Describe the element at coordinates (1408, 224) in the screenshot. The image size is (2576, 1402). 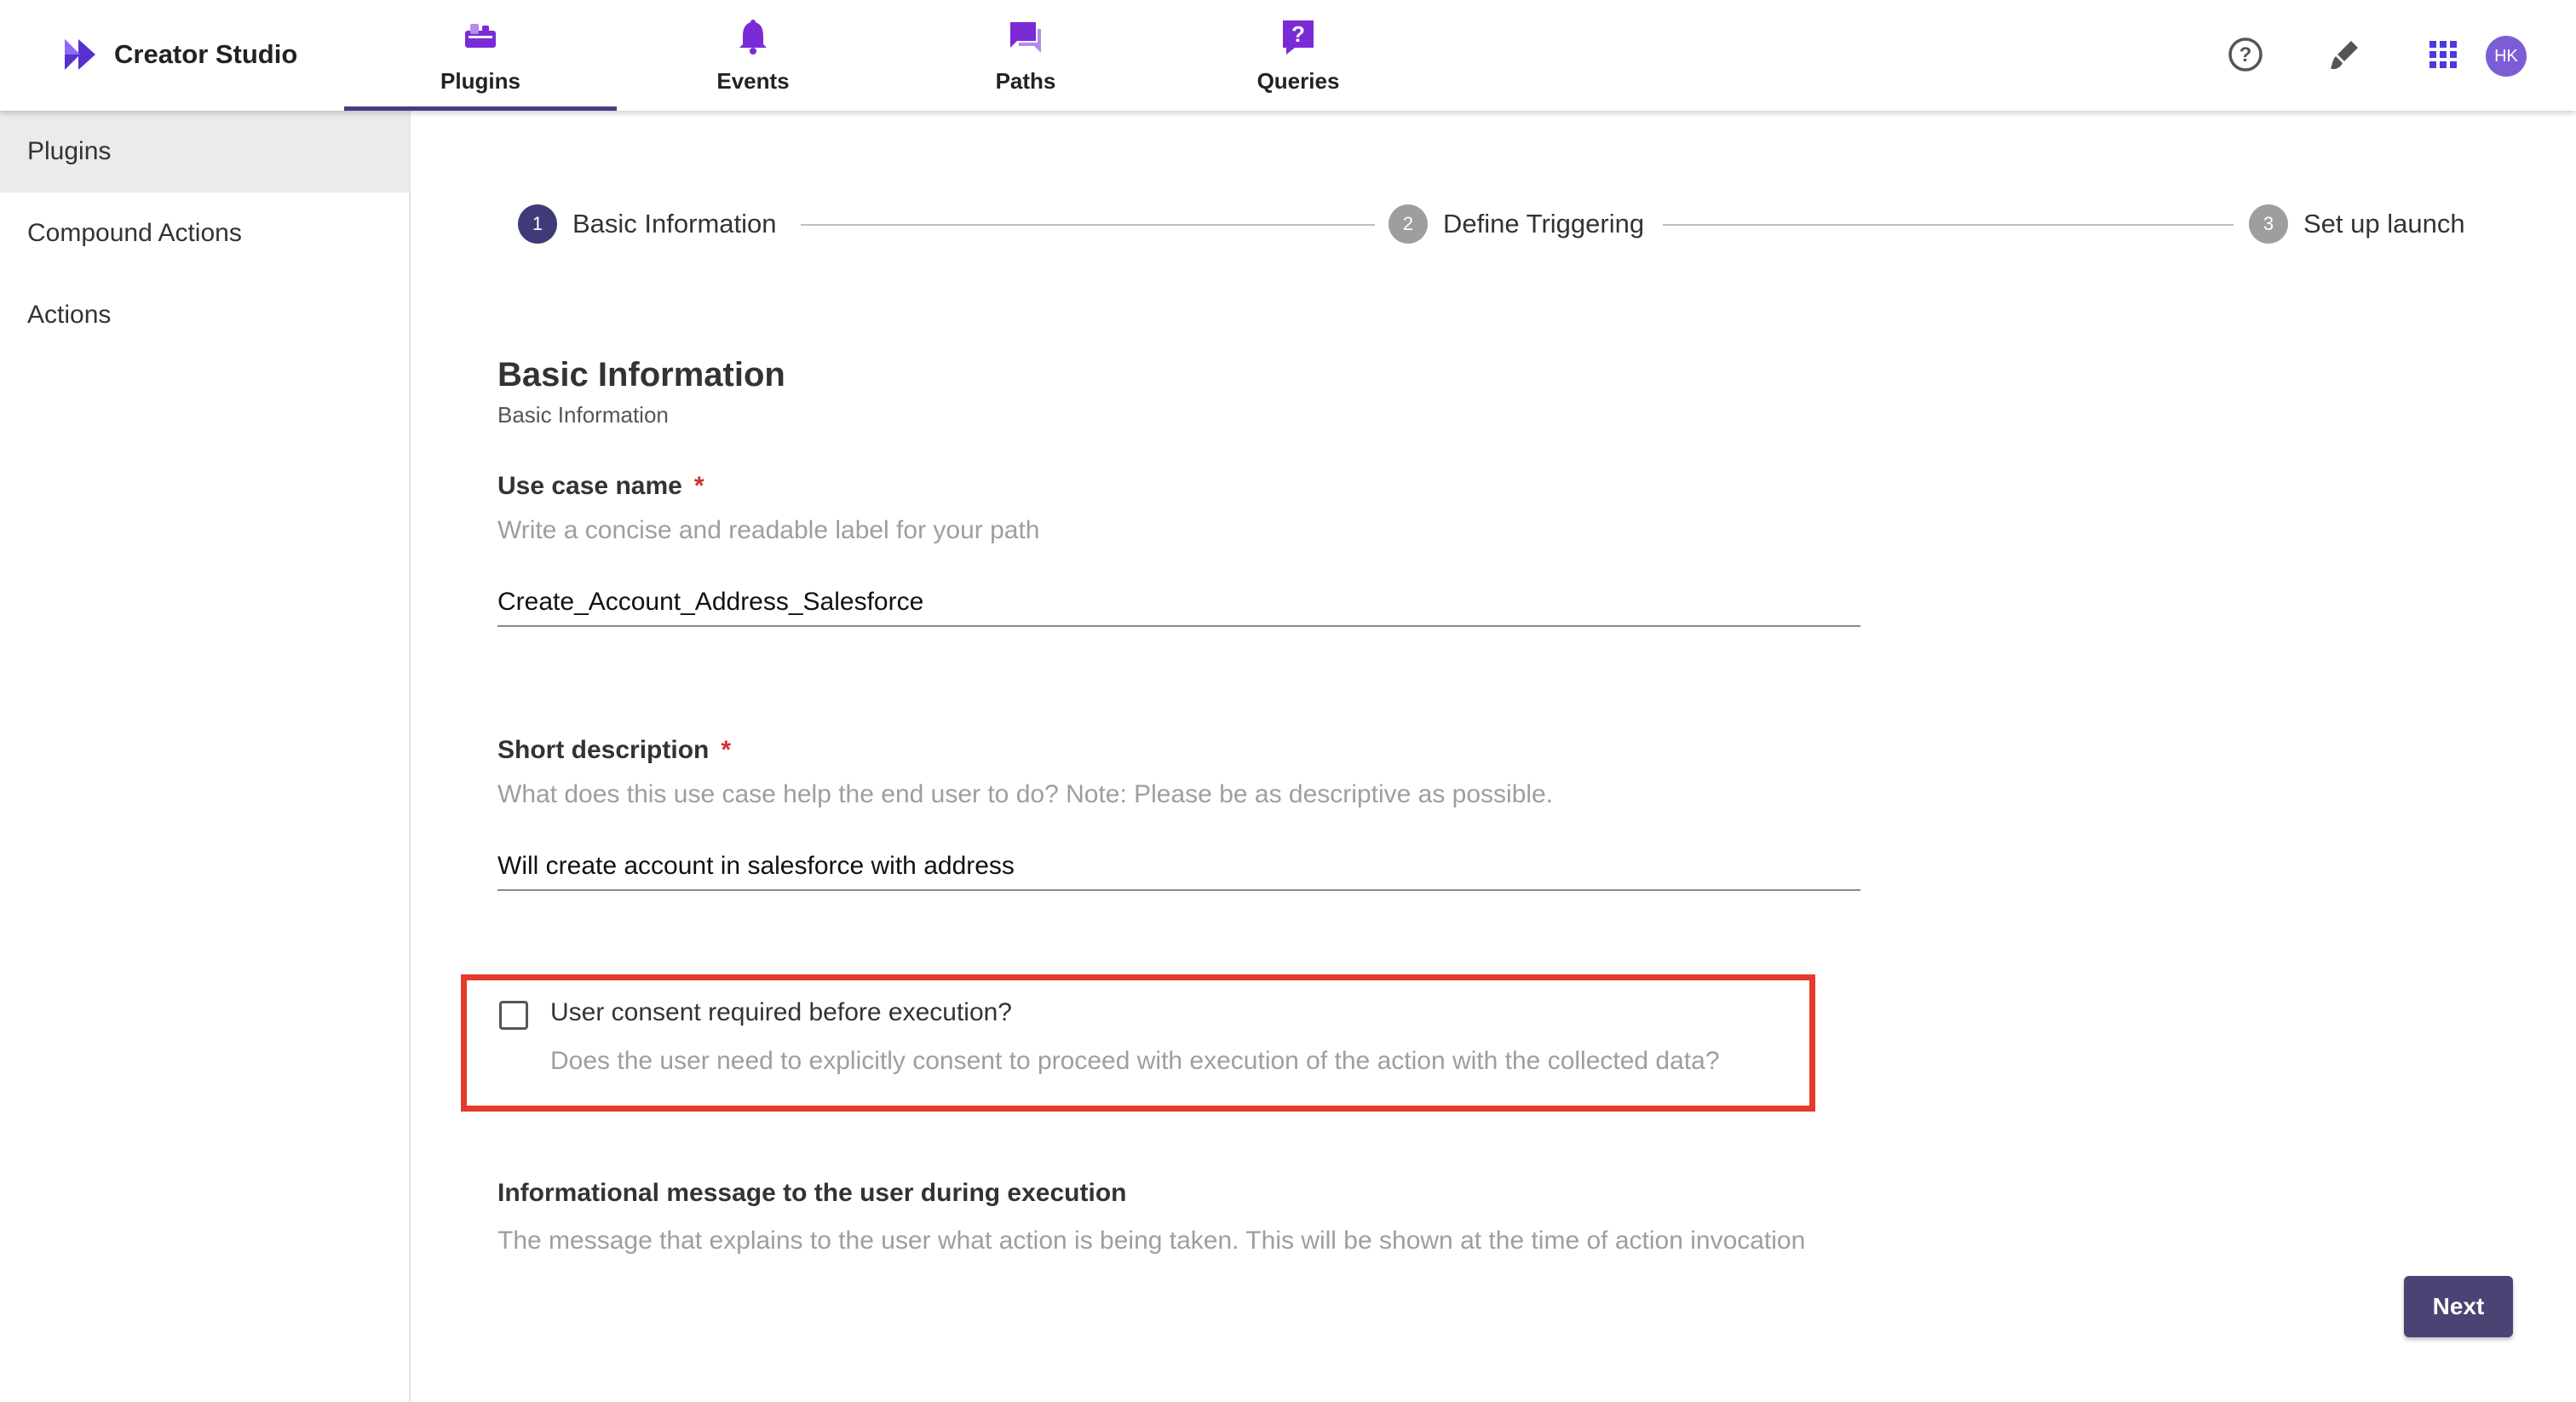
I see `step-number: 2` at that location.